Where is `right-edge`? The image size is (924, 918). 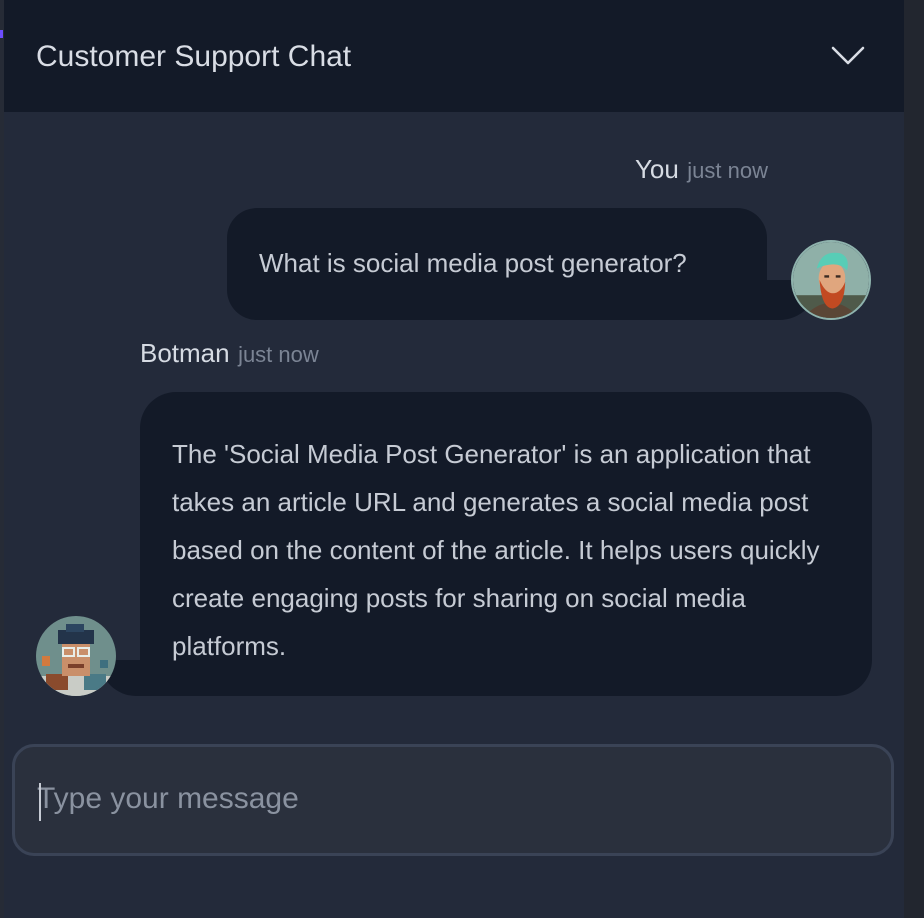
right-edge is located at coordinates (914, 459).